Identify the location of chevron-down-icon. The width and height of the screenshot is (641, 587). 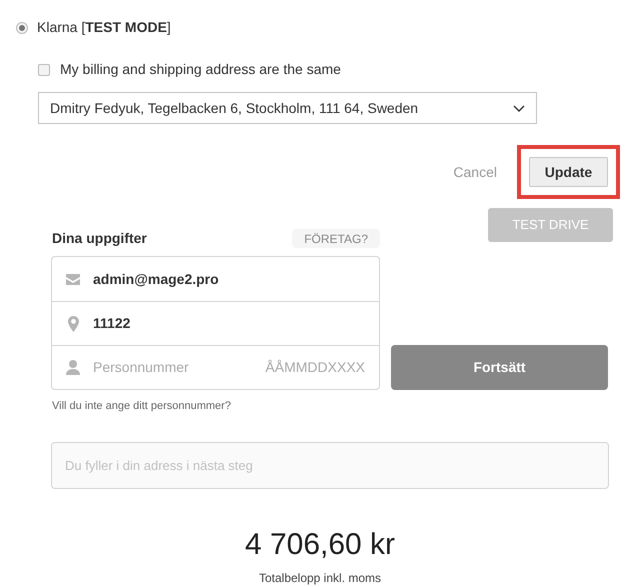
(519, 108).